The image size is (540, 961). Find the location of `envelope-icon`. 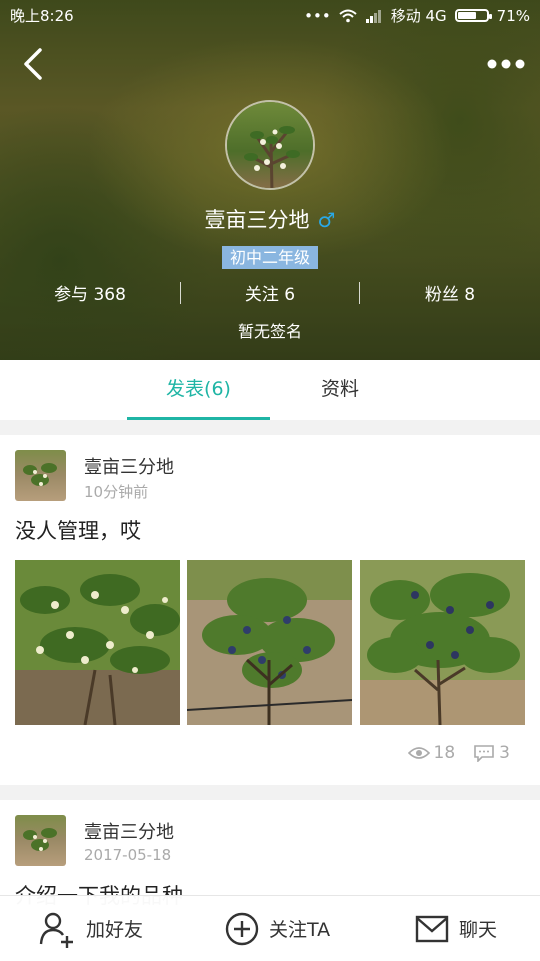

envelope-icon is located at coordinates (432, 928).